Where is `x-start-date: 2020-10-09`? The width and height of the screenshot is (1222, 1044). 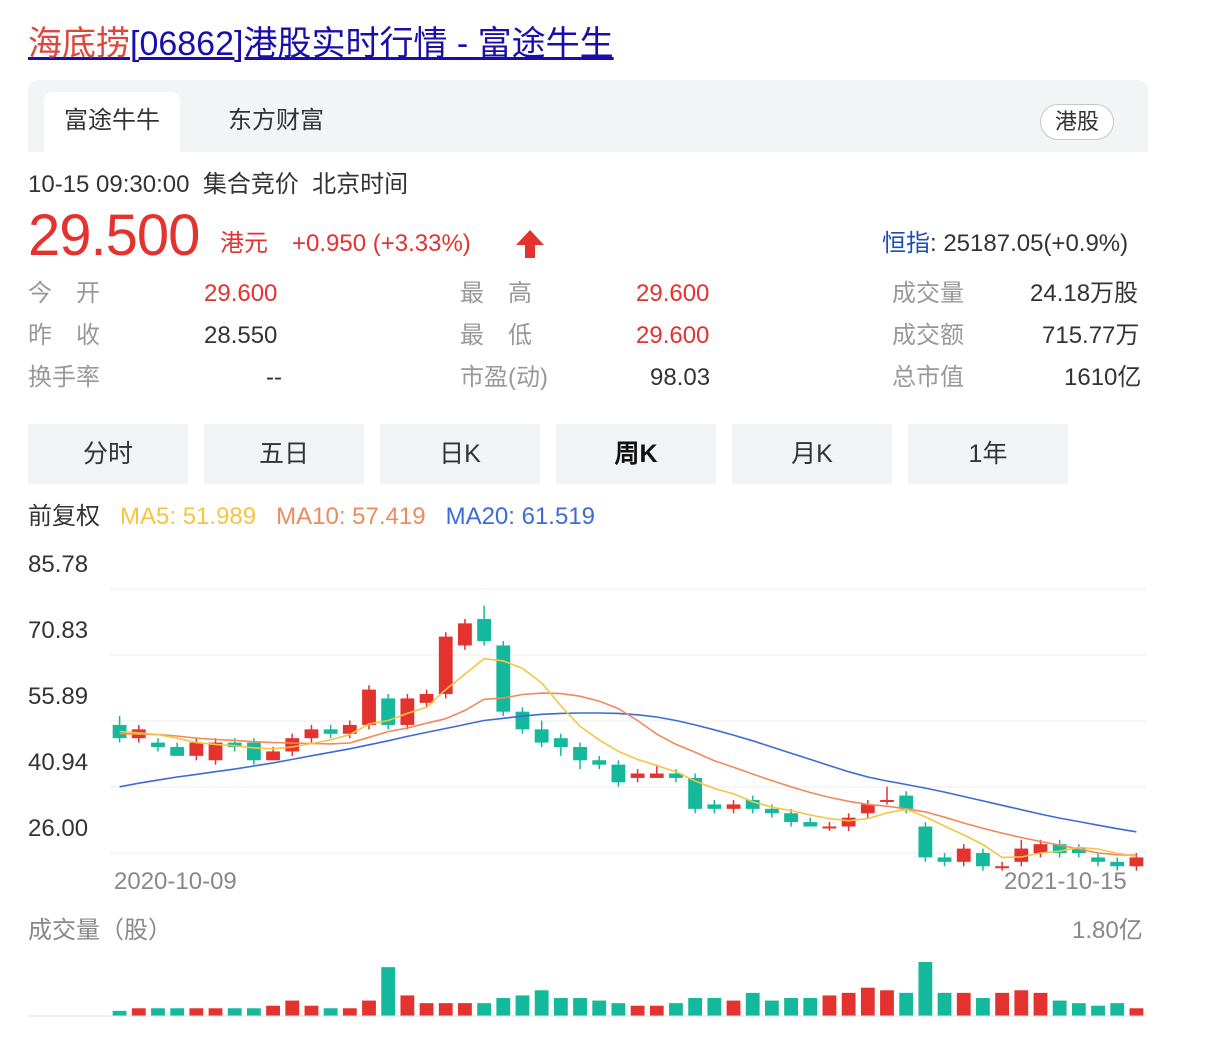
x-start-date: 2020-10-09 is located at coordinates (175, 881).